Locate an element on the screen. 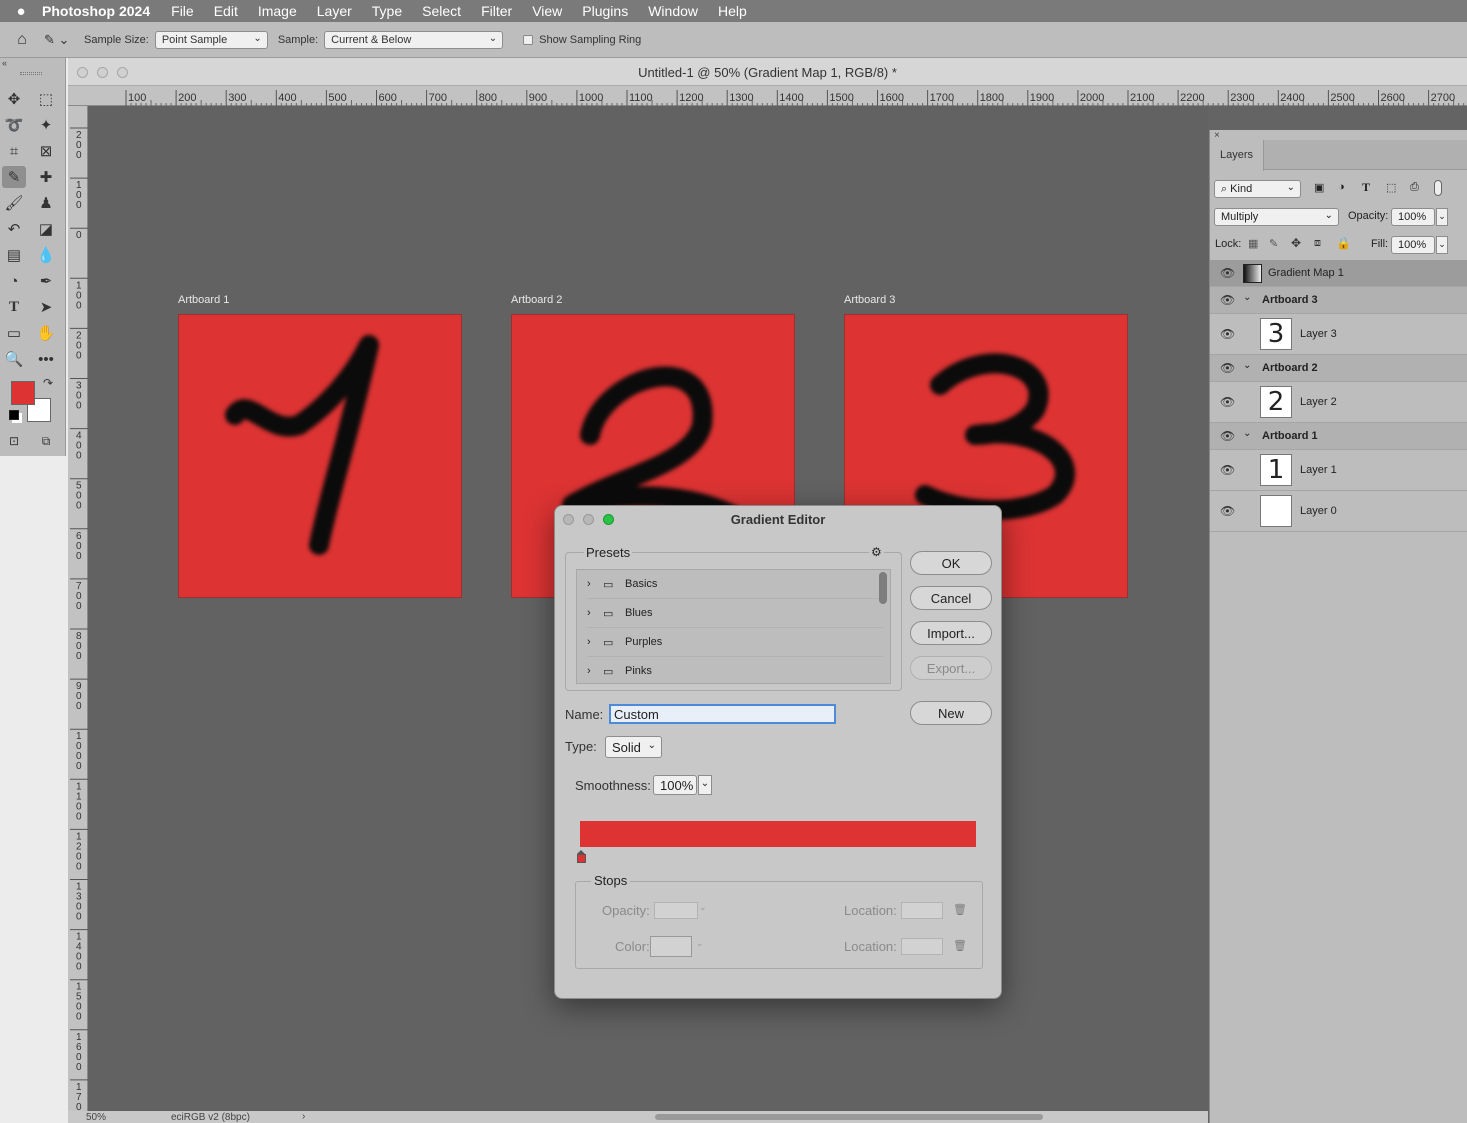 The height and width of the screenshot is (1123, 1467). layer-group-artboard-2: 👁 ⌄ Artboard 2 is located at coordinates (1338, 368).